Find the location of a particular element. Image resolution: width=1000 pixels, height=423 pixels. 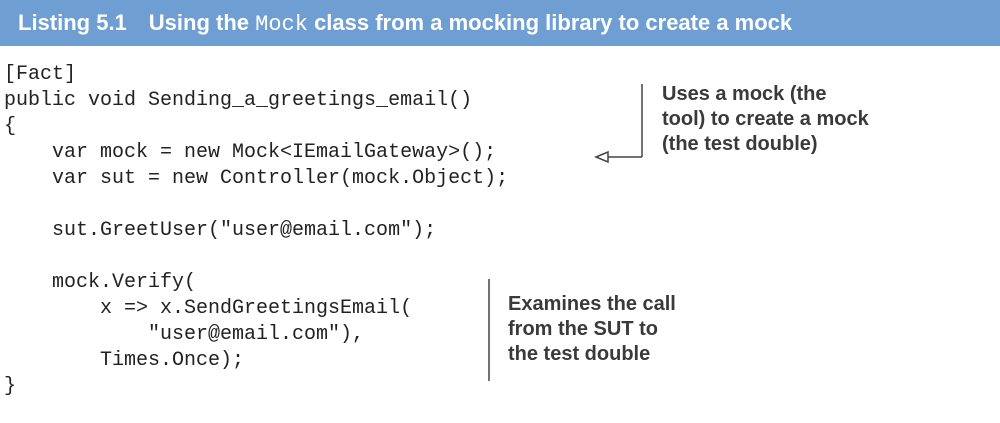

code-line: var mock = new Mock<IEmailGateway>(); is located at coordinates (250, 152).